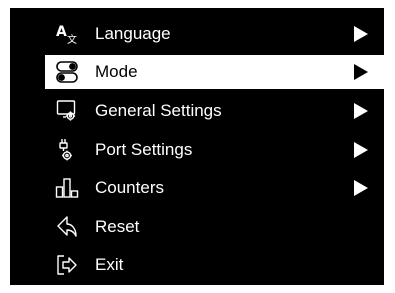 This screenshot has height=293, width=395. Describe the element at coordinates (214, 188) in the screenshot. I see `menu-item-counters: Counters` at that location.